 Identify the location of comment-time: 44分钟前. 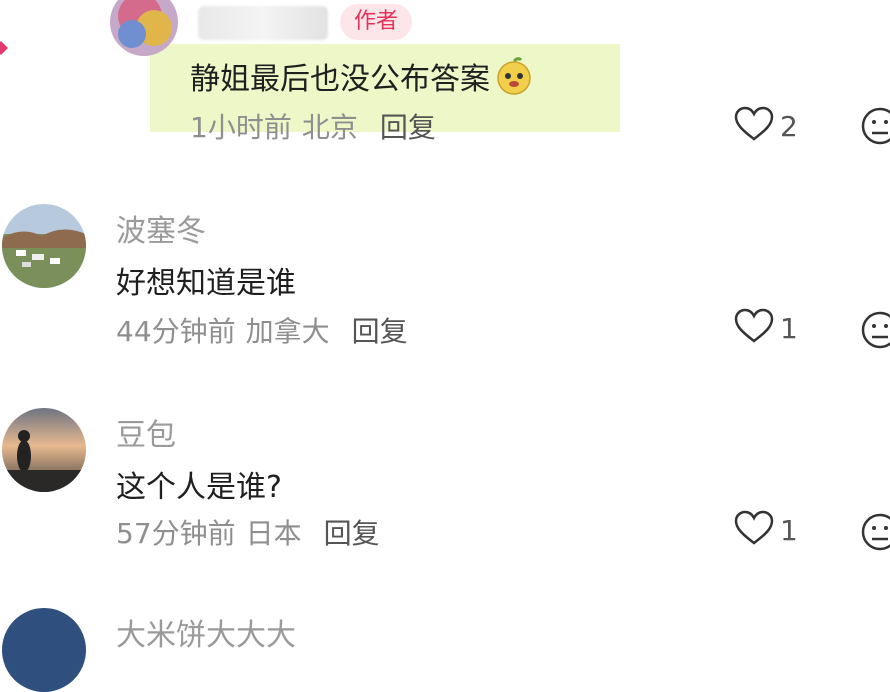
(176, 331).